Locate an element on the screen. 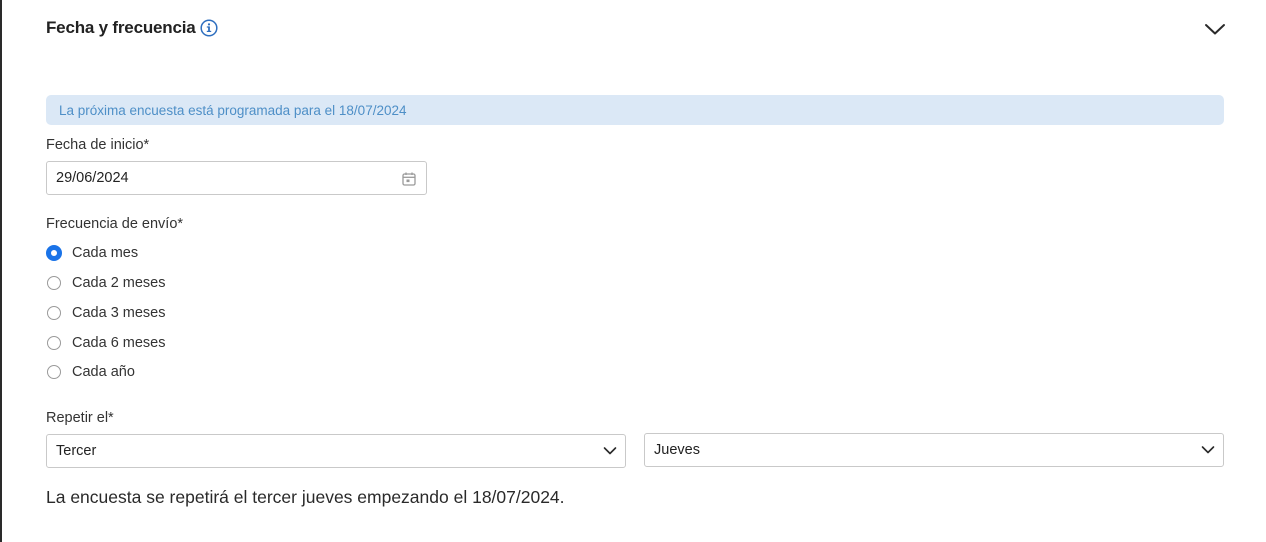  section-header: Fecha y frecuencia is located at coordinates (132, 28).